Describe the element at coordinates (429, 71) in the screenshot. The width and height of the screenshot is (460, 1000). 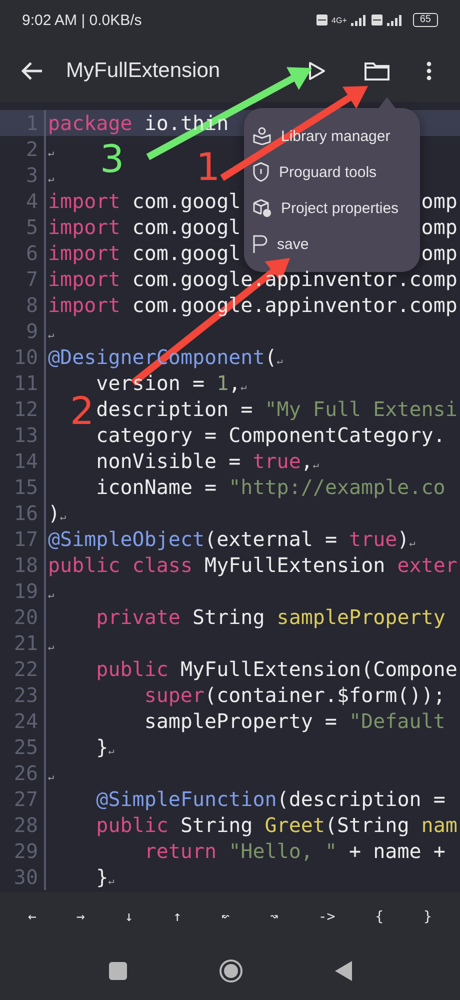
I see `more-options-icon` at that location.